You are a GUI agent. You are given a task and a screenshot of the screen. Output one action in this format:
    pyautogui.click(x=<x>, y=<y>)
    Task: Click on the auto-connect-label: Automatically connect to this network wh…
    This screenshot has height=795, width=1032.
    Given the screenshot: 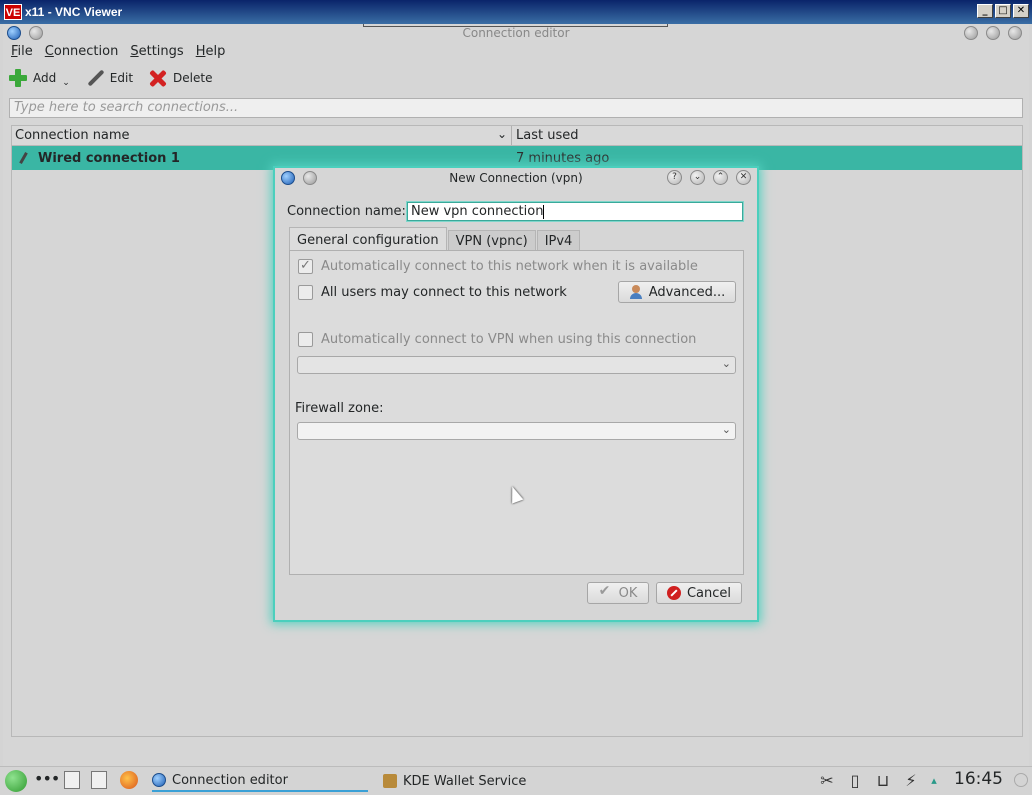 What is the action you would take?
    pyautogui.click(x=509, y=266)
    